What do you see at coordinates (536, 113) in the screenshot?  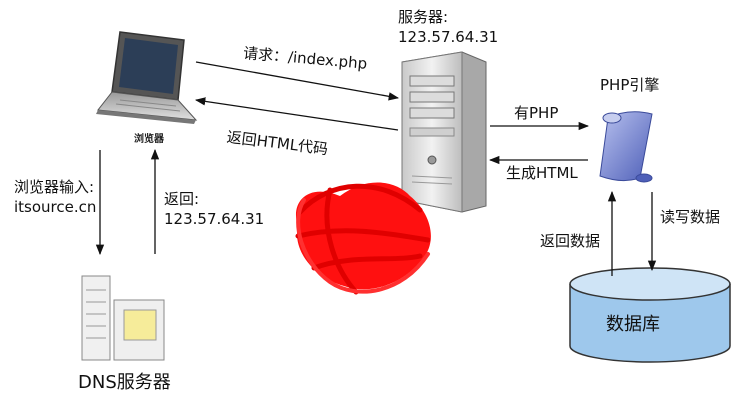 I see `has-php-label: 有PHP` at bounding box center [536, 113].